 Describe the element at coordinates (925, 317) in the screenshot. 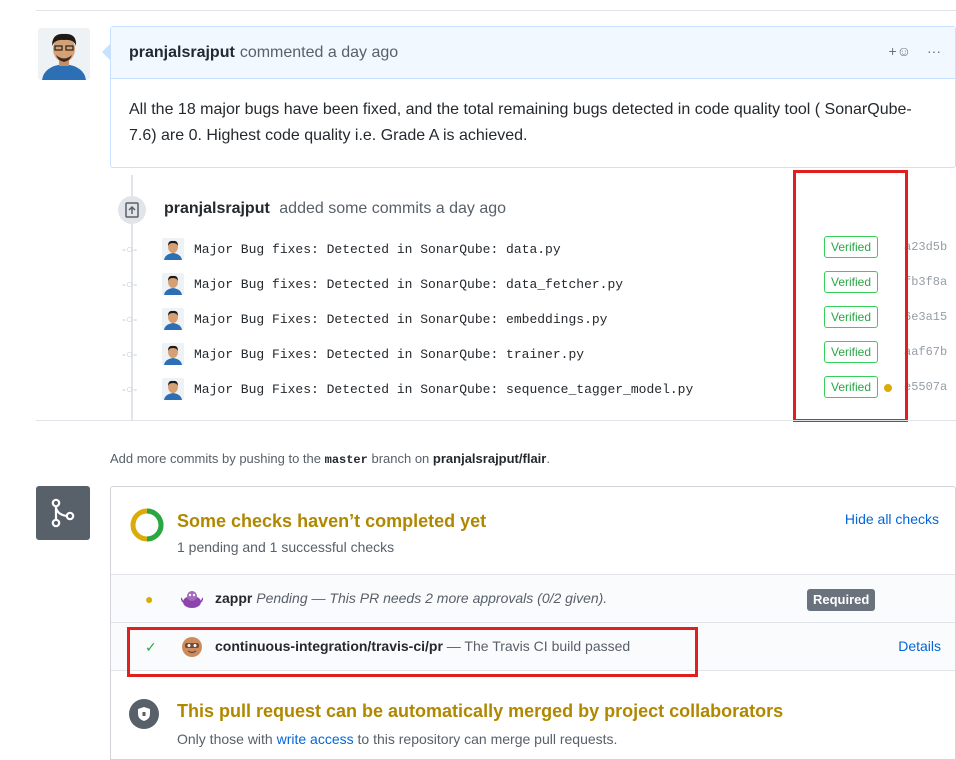

I see `commit-sha-link: 6e3a15` at that location.